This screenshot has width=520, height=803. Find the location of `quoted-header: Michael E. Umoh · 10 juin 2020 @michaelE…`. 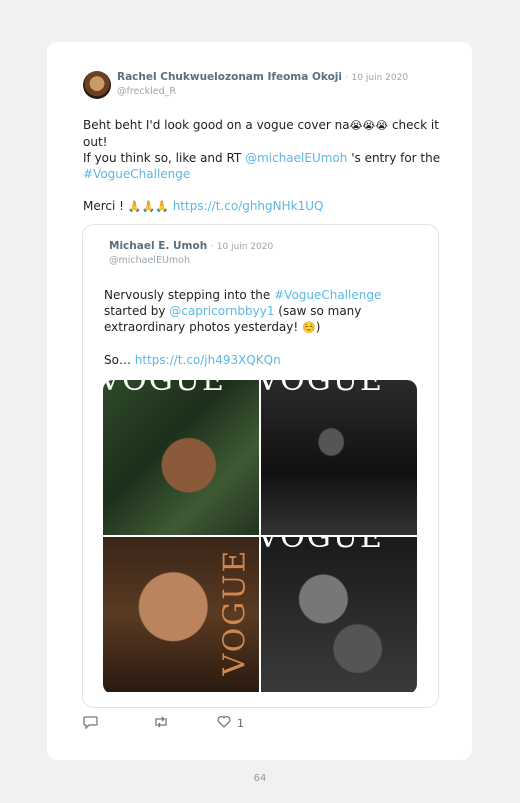

quoted-header: Michael E. Umoh · 10 juin 2020 @michaelE… is located at coordinates (191, 253).